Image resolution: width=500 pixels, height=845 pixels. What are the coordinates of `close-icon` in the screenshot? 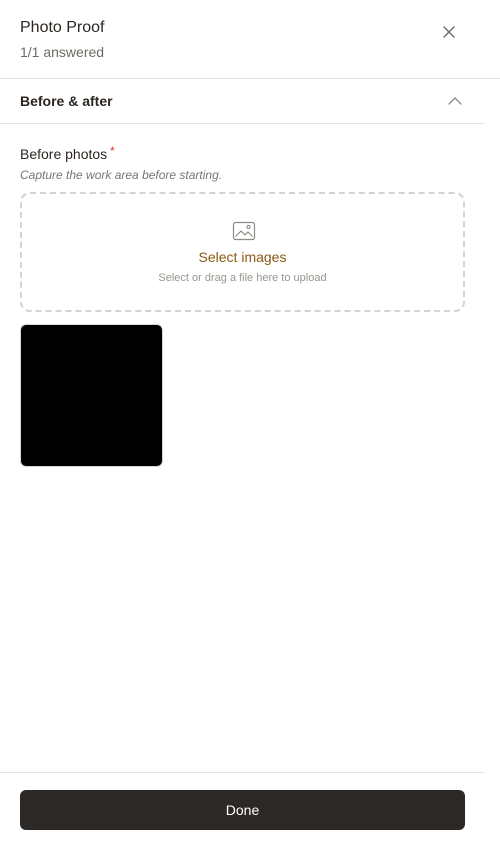 It's located at (449, 32).